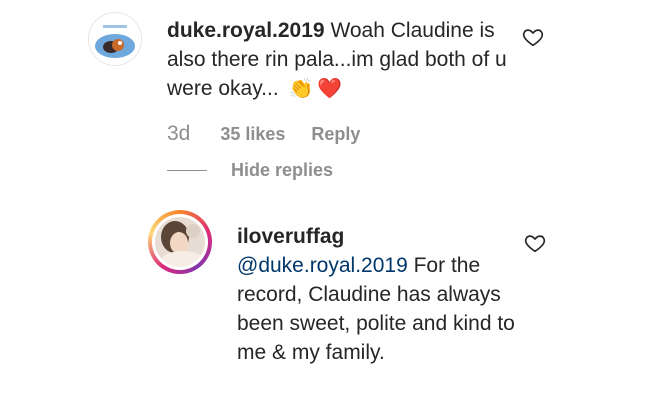  Describe the element at coordinates (252, 134) in the screenshot. I see `comment-likes: 35 likes` at that location.